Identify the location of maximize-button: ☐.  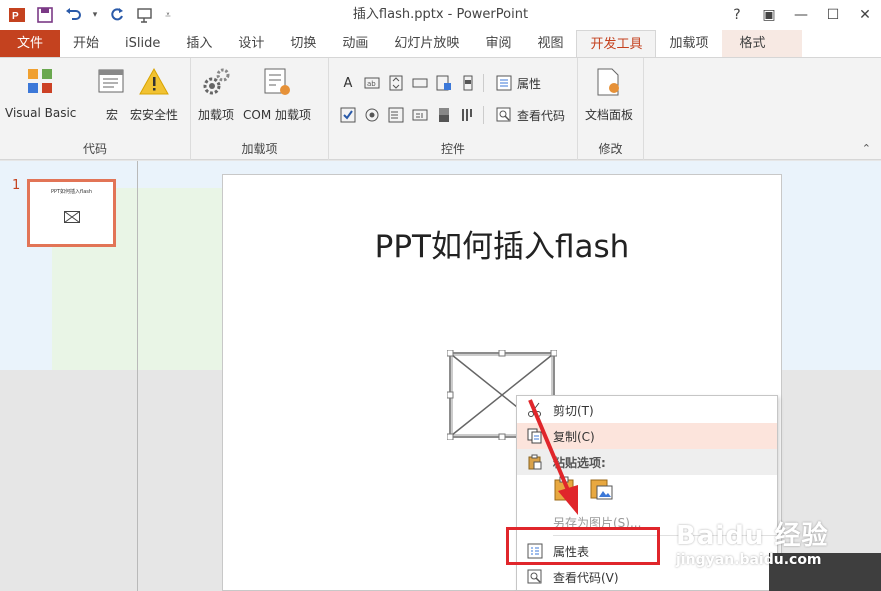
(833, 15).